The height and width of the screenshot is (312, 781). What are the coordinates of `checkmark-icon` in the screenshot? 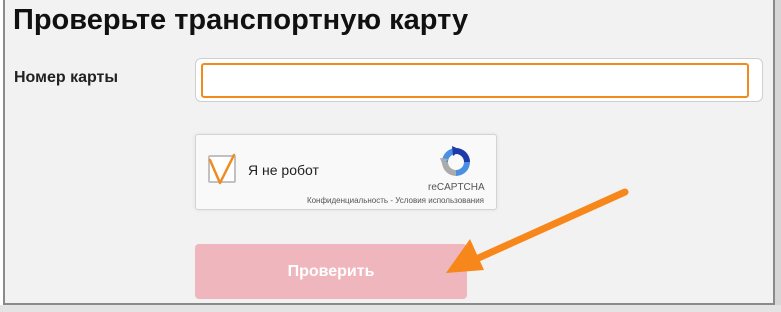 It's located at (222, 169).